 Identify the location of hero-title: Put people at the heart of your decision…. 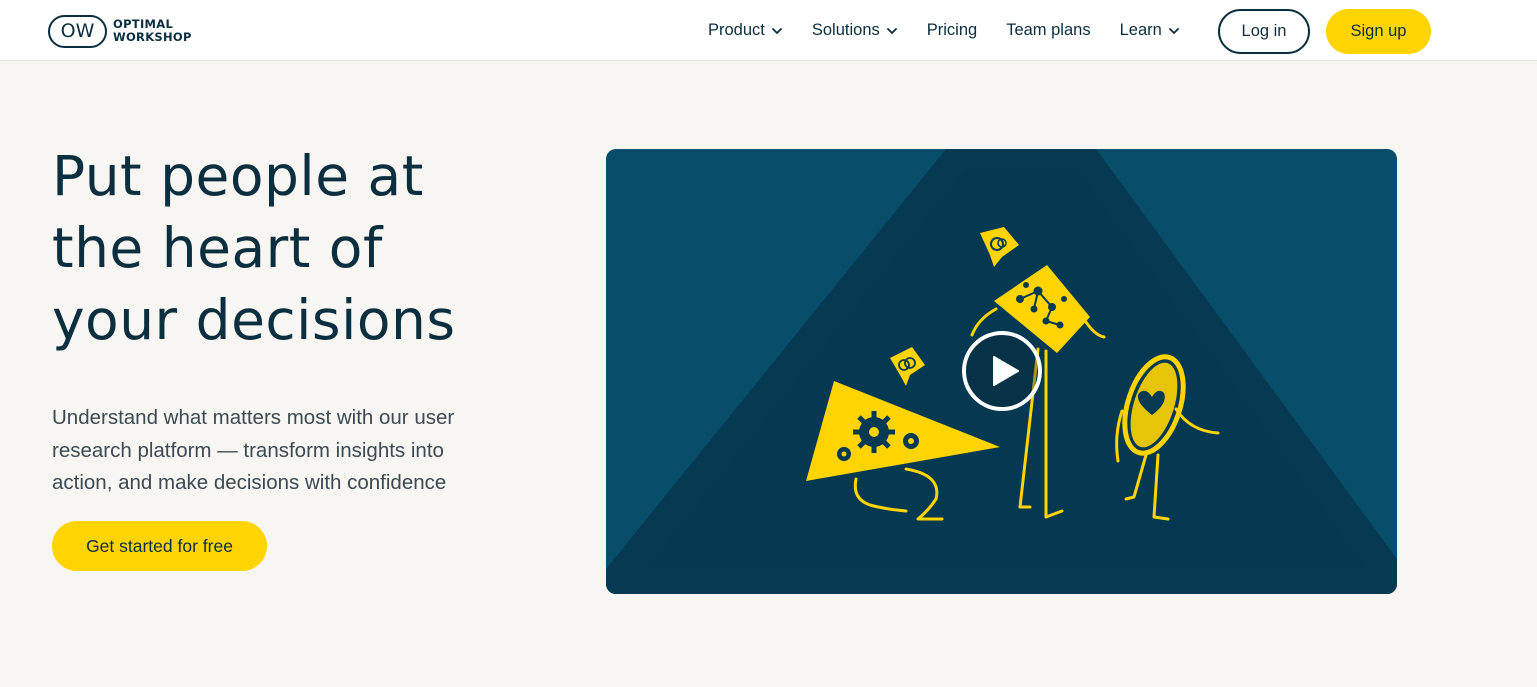
(302, 248).